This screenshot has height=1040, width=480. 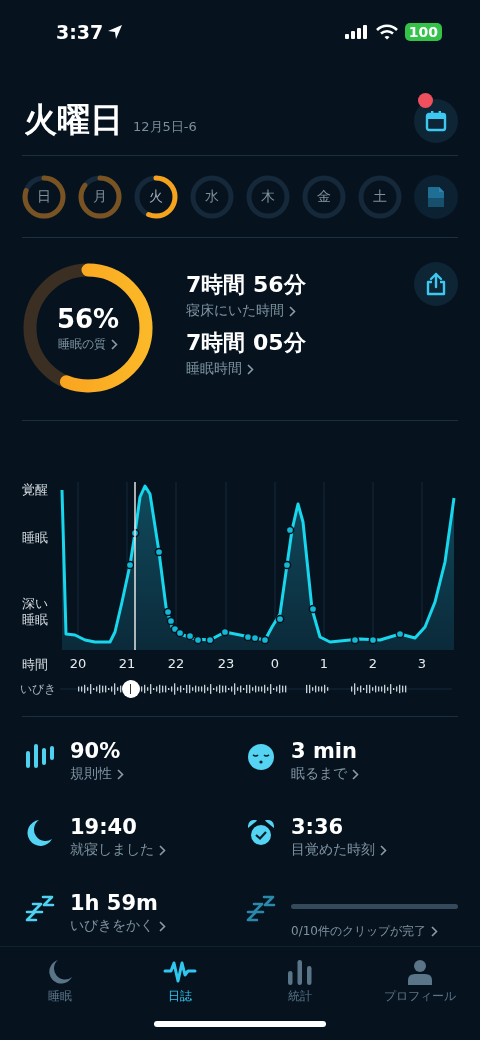 I want to click on day-ring-button: 日, so click(x=44, y=197).